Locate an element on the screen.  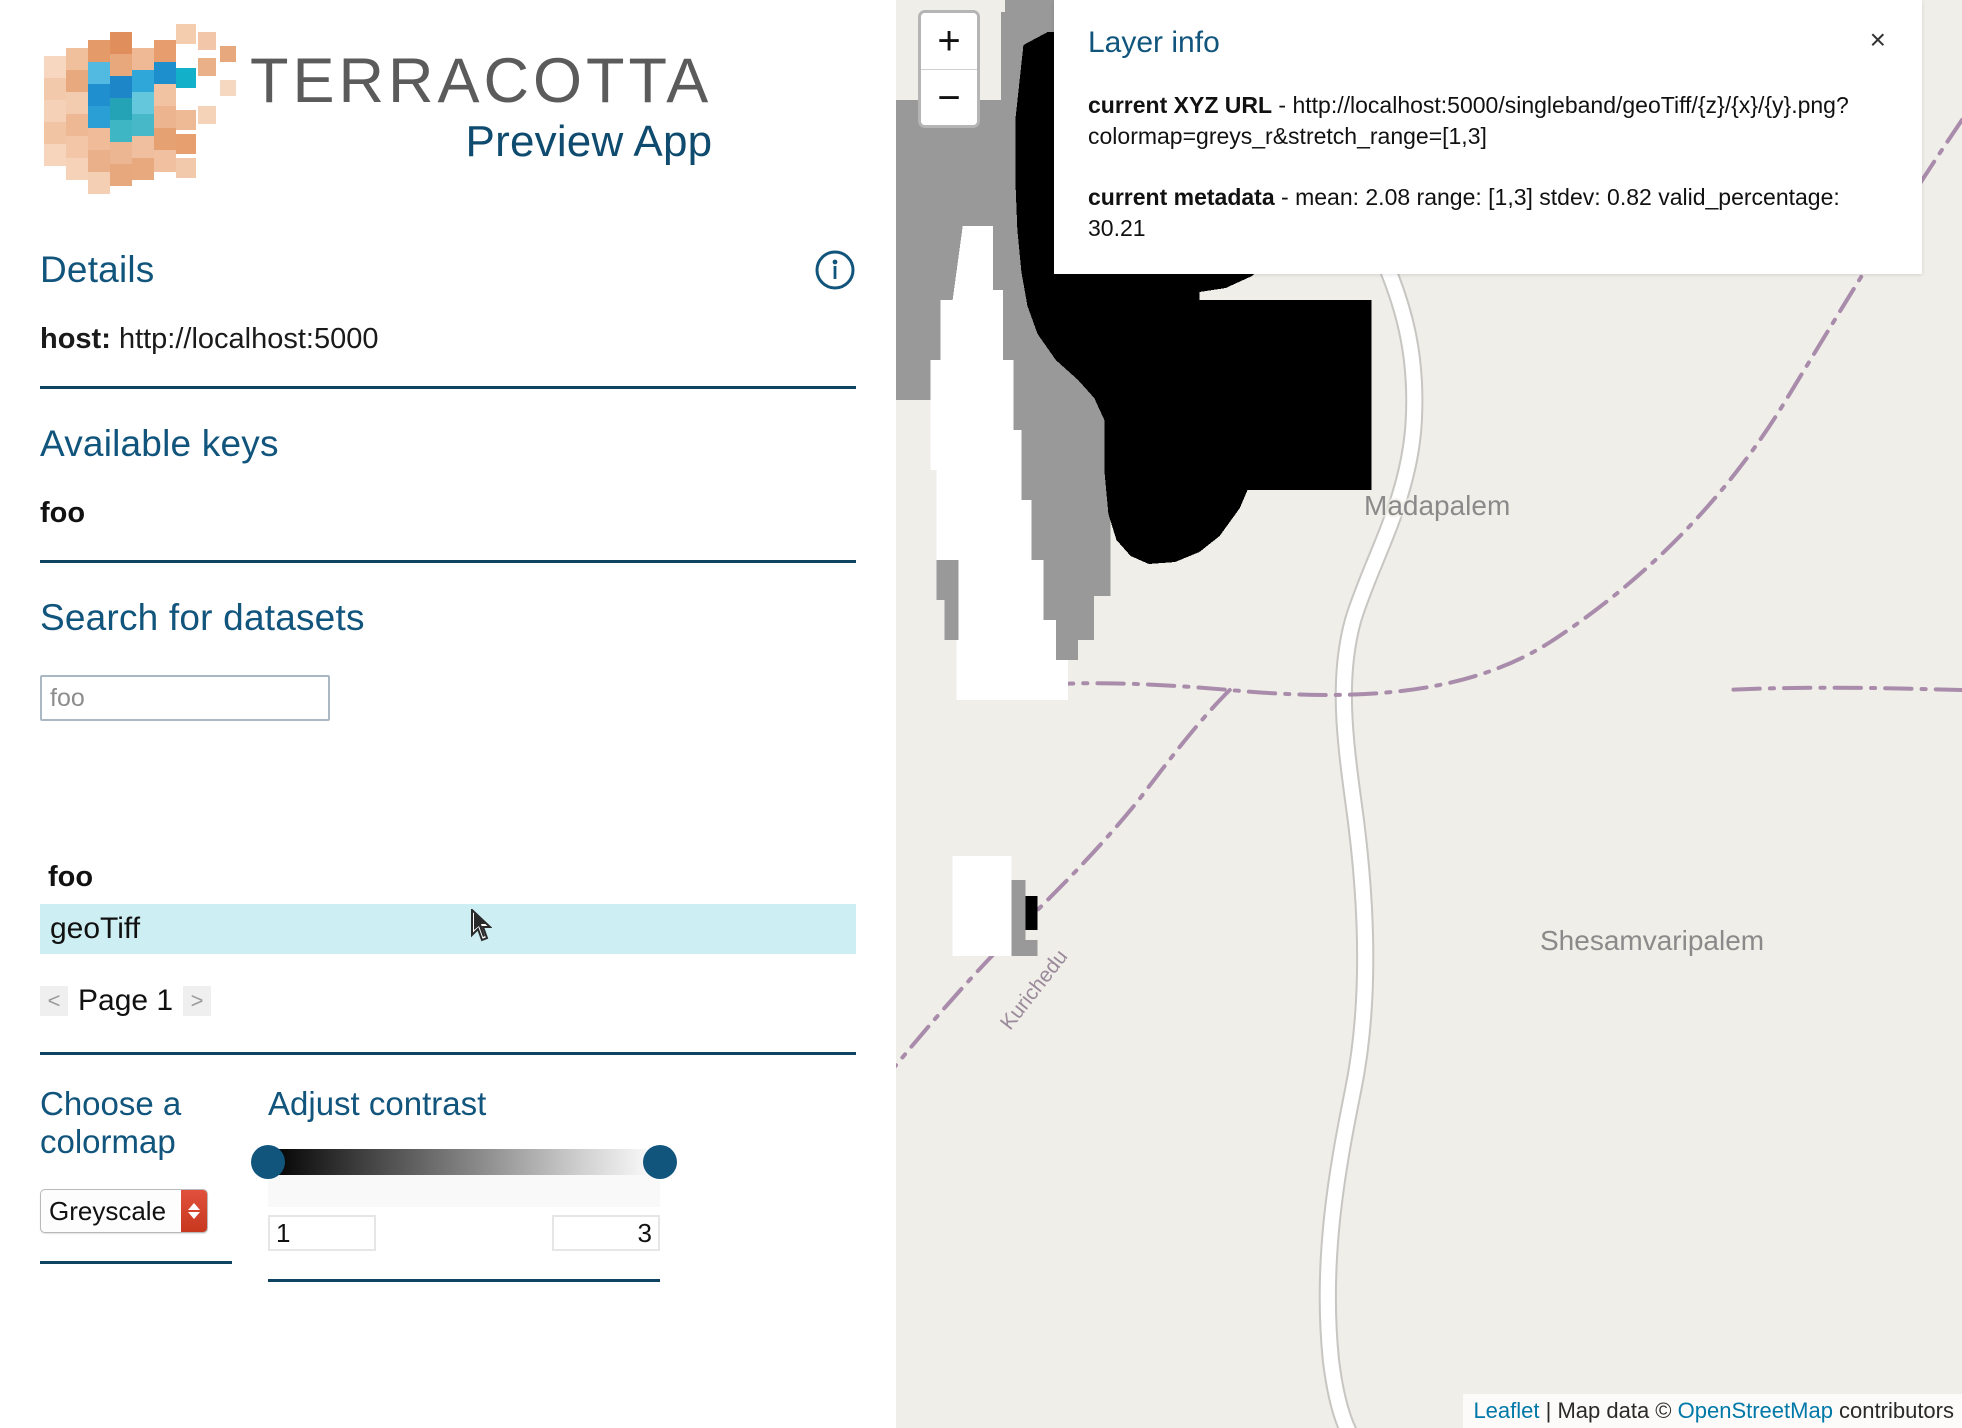
search-section: Search for datasets is located at coordinates (448, 659).